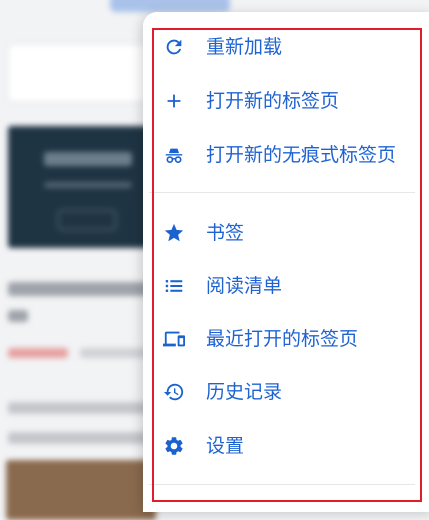  Describe the element at coordinates (84, 73) in the screenshot. I see `background-search-box` at that location.